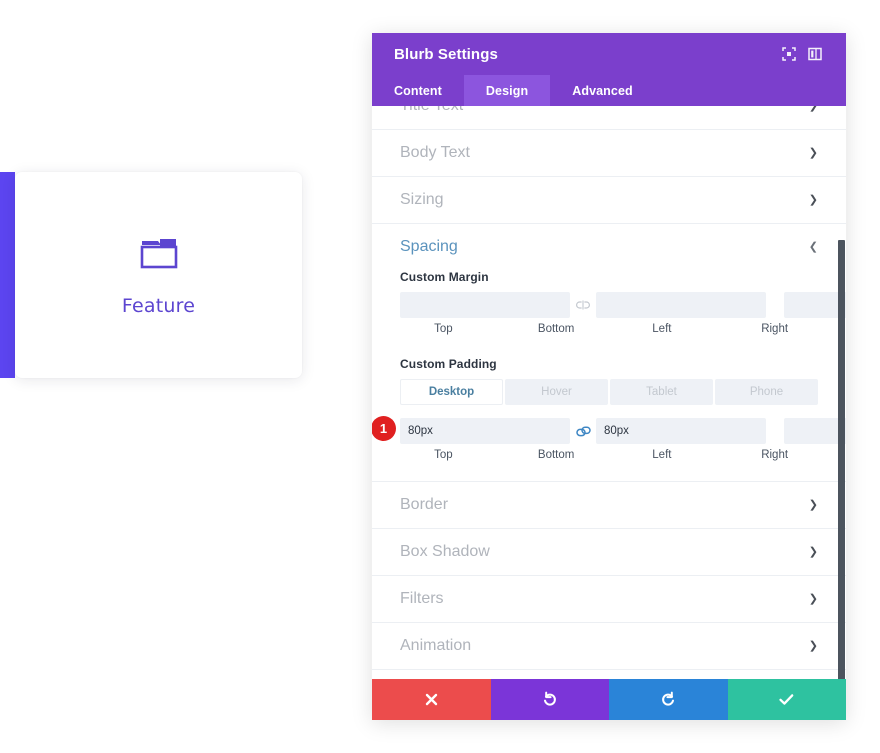  Describe the element at coordinates (424, 504) in the screenshot. I see `section-label: Border` at that location.